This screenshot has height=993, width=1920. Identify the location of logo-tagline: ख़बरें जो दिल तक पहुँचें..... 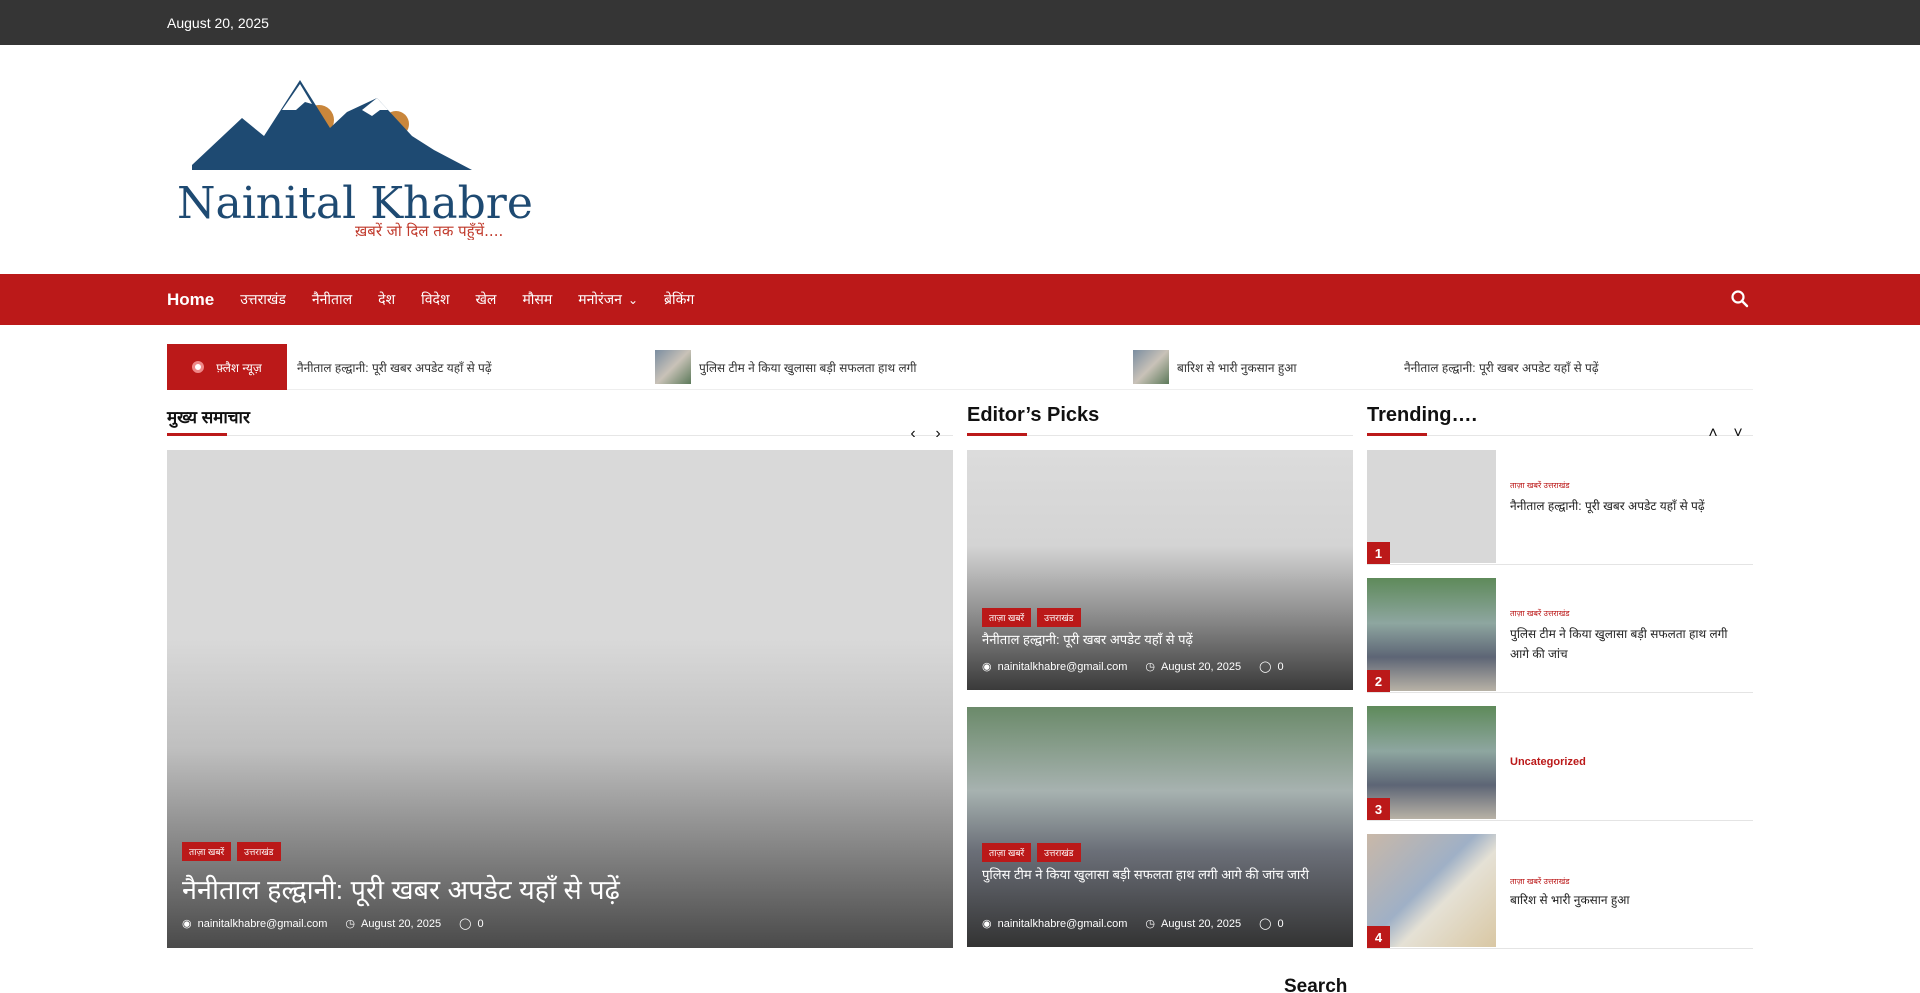
(429, 231).